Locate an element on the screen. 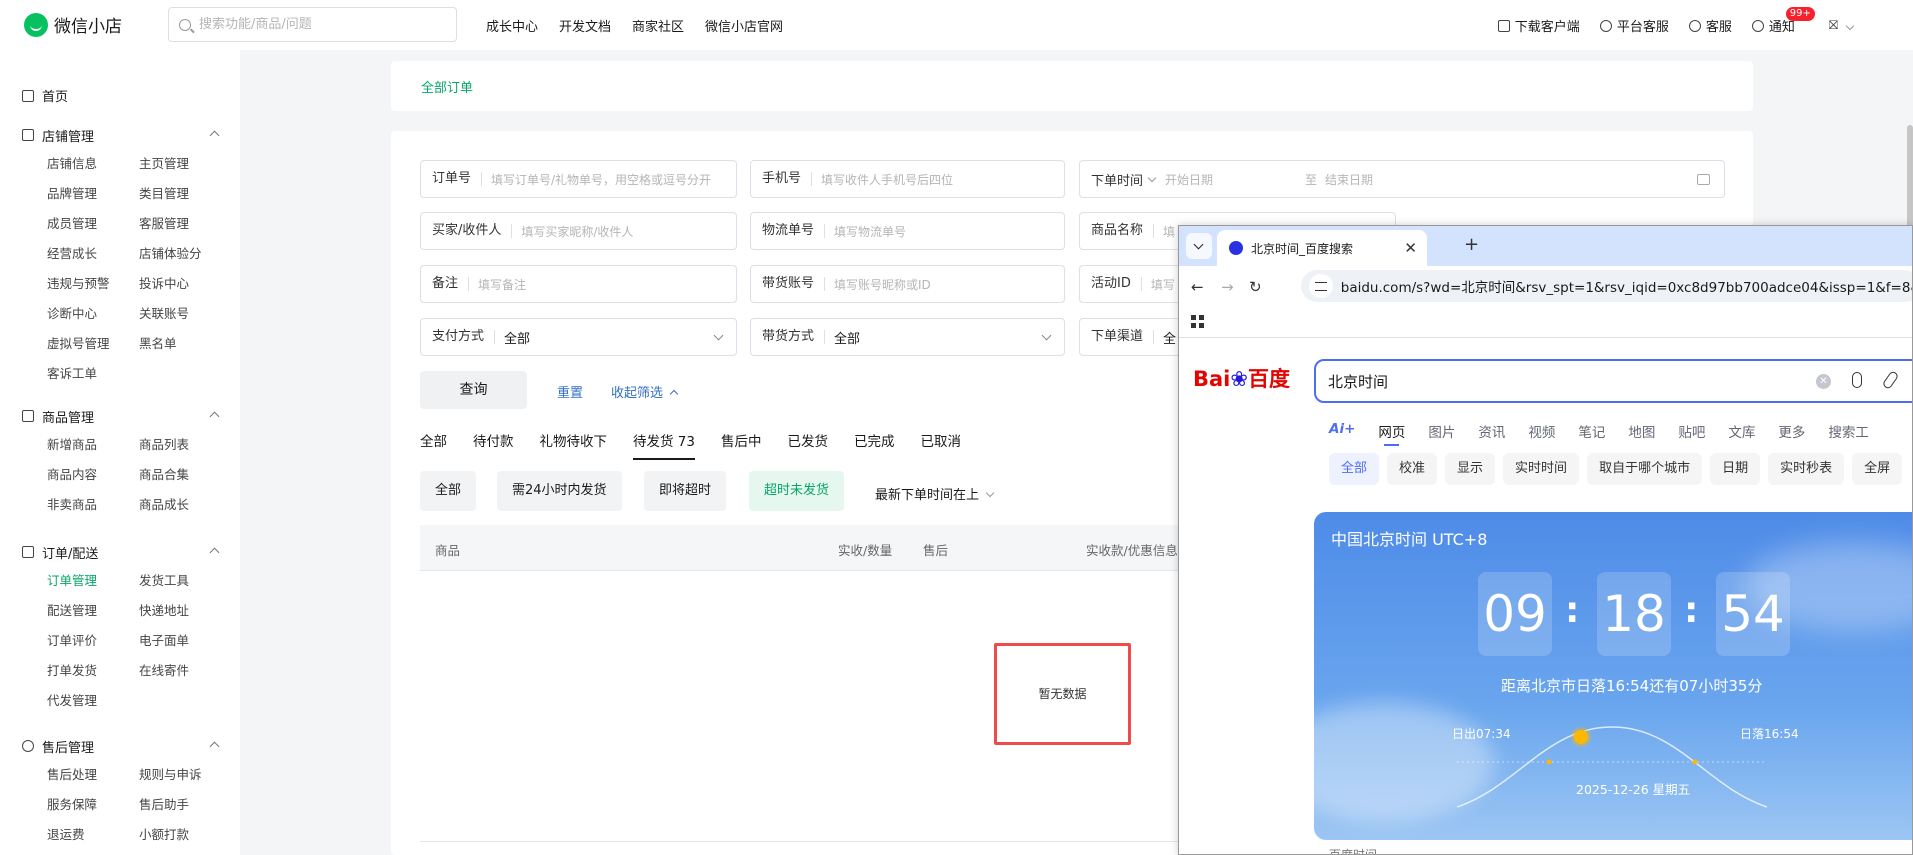  promo-method-select: 带货方式 全部 is located at coordinates (907, 337).